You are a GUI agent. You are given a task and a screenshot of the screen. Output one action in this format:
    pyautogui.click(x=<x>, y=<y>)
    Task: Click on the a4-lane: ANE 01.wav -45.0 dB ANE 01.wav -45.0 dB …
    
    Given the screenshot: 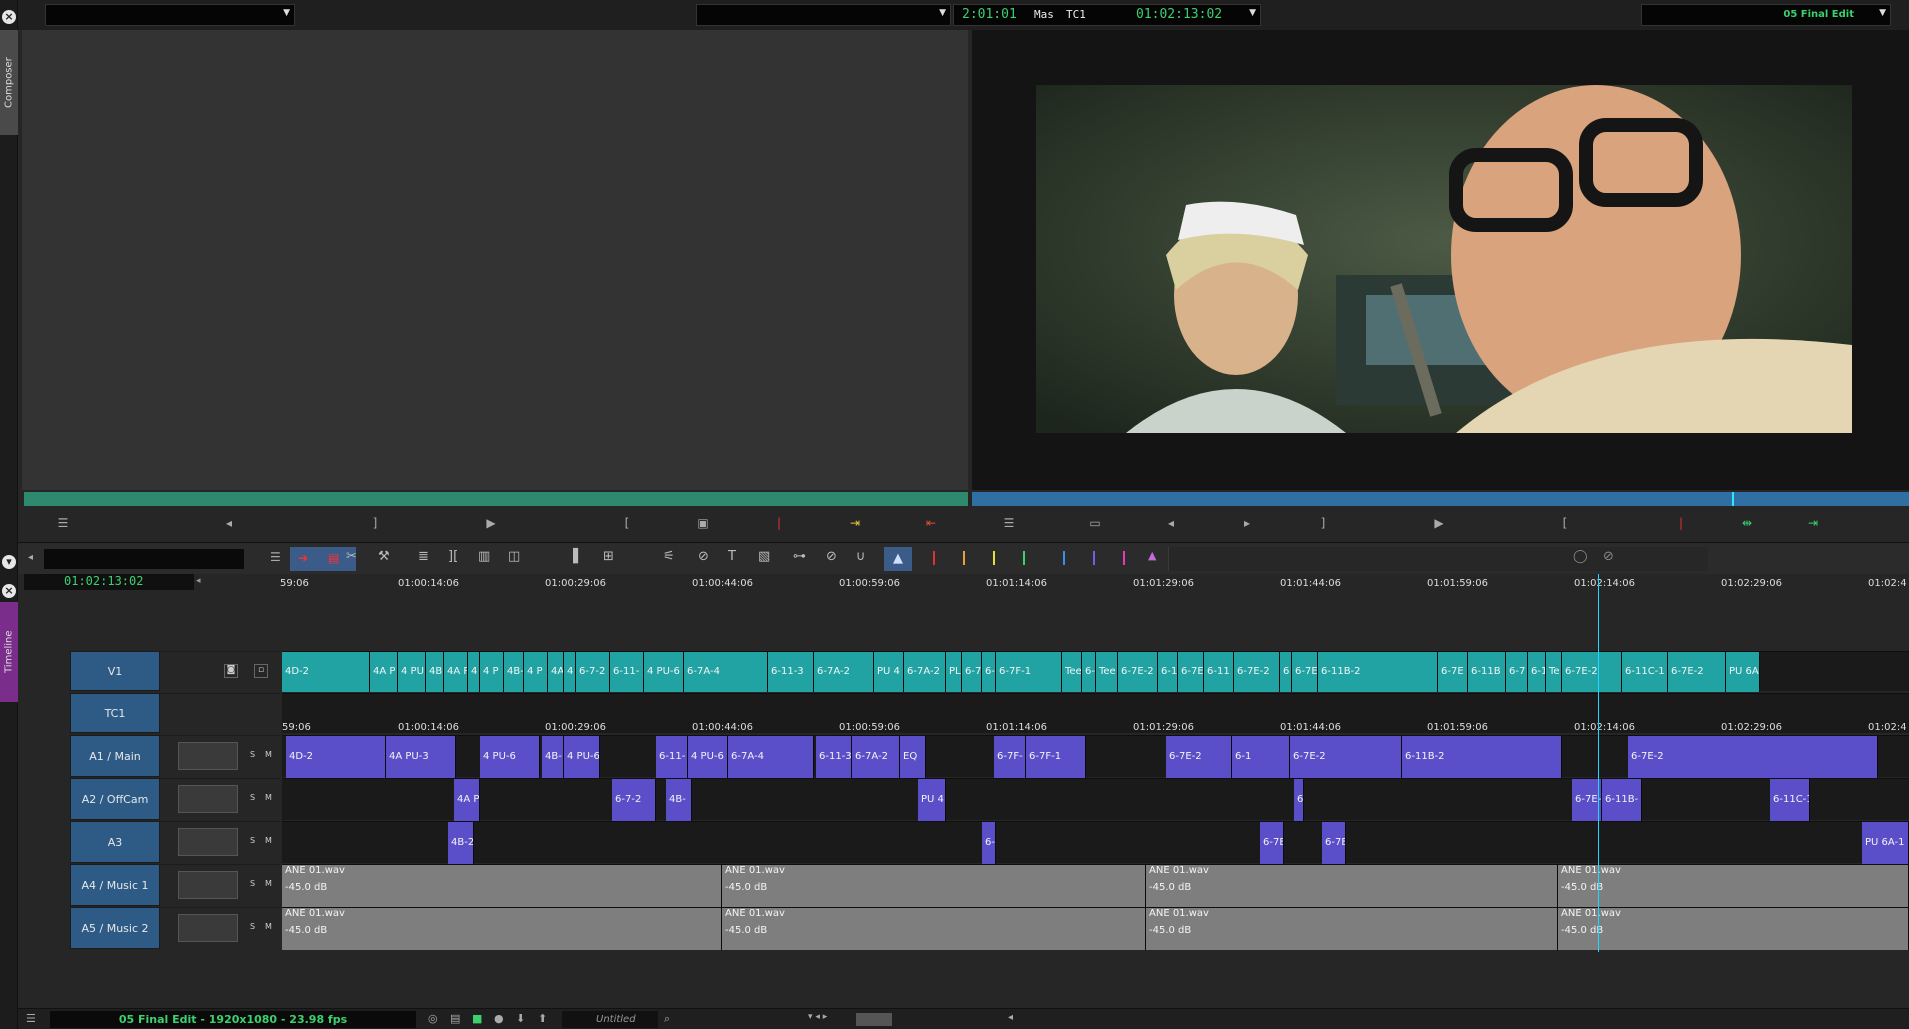 What is the action you would take?
    pyautogui.click(x=1095, y=885)
    